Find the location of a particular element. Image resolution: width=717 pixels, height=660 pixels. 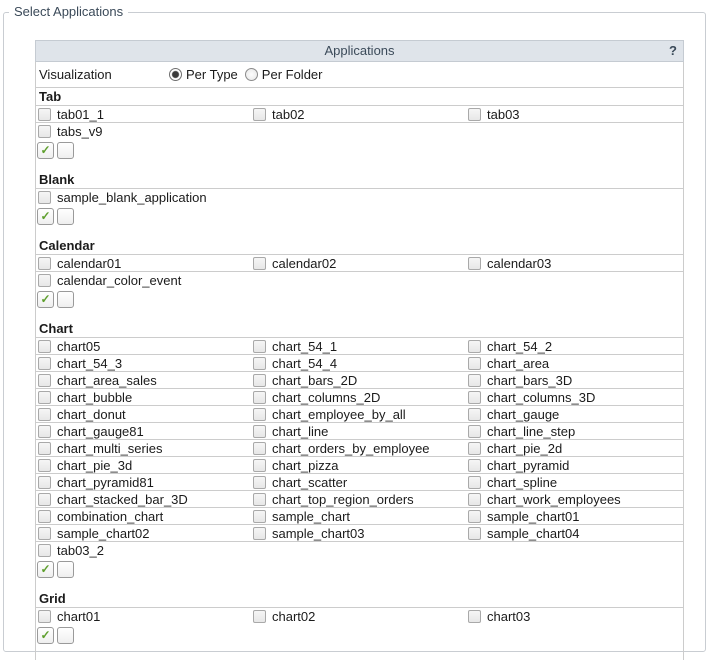

app-item-chart05: chart05 is located at coordinates (143, 346).